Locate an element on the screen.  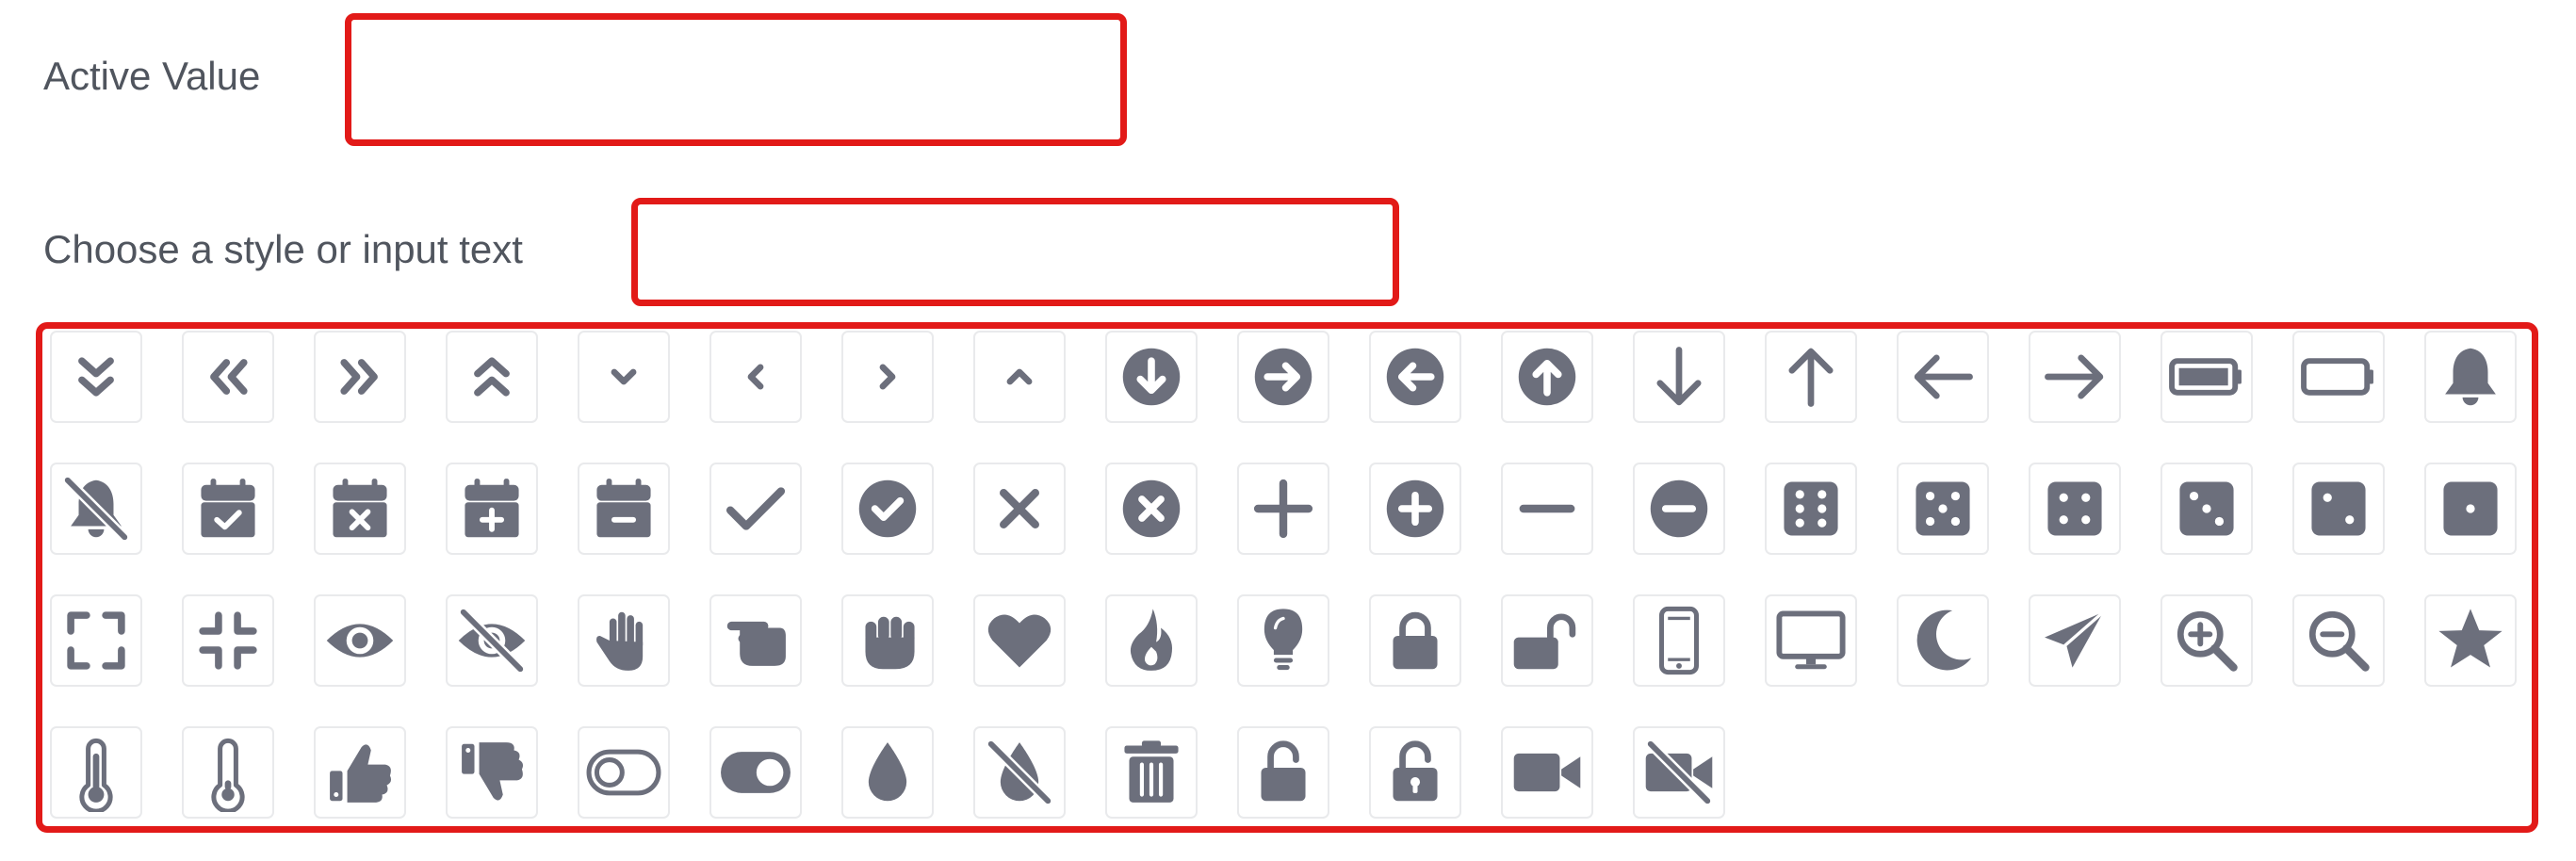
icon-option-hand-scissors is located at coordinates (755, 640).